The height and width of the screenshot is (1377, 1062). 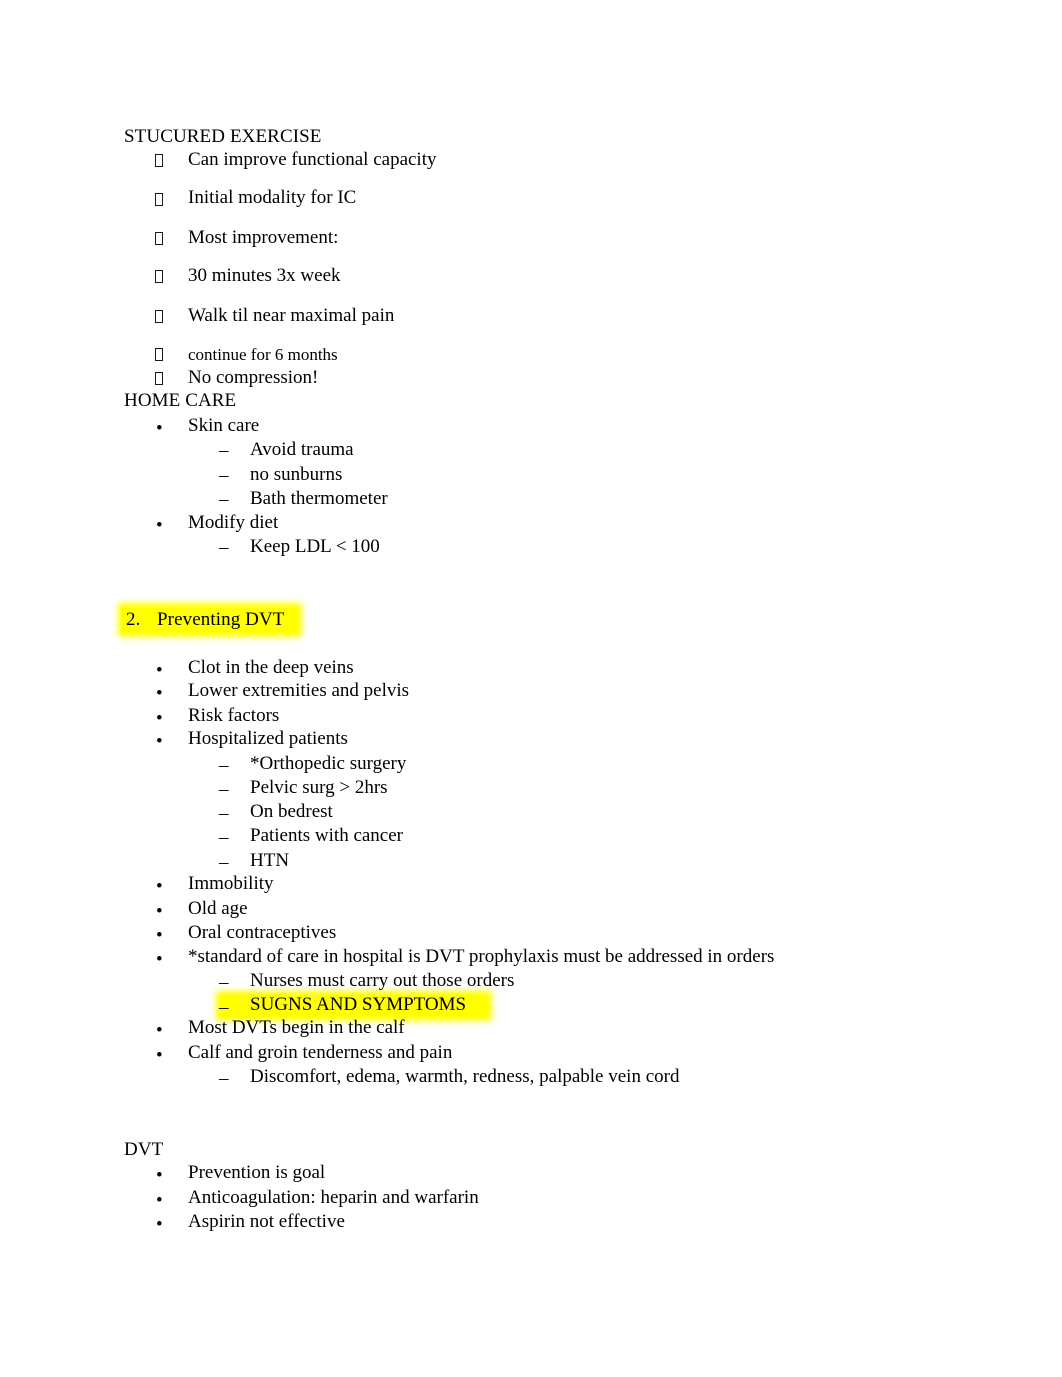 What do you see at coordinates (319, 498) in the screenshot?
I see `list-item: Bath thermometer` at bounding box center [319, 498].